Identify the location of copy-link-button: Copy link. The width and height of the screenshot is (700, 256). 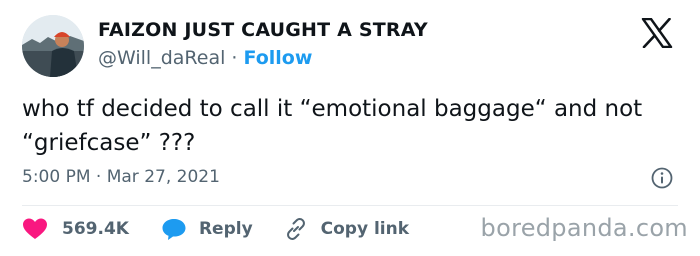
(346, 229).